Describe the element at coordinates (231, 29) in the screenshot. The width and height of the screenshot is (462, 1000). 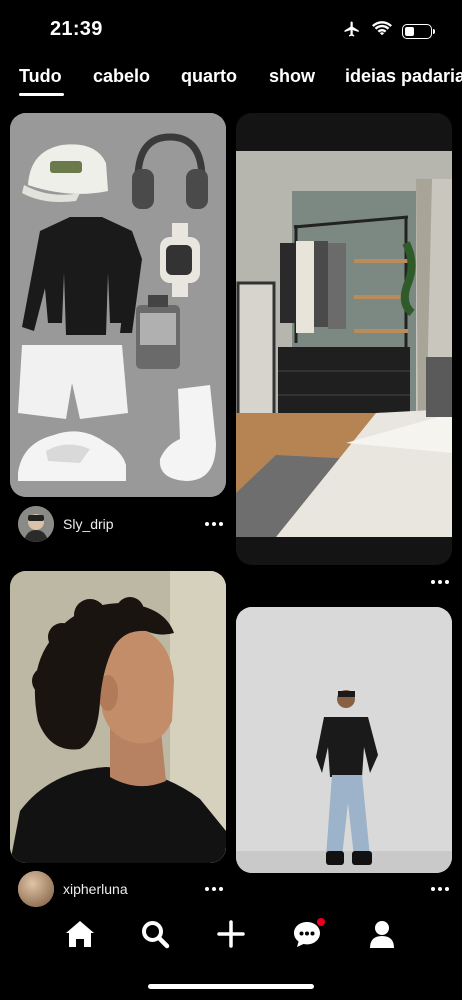
I see `status-bar: 21:39` at that location.